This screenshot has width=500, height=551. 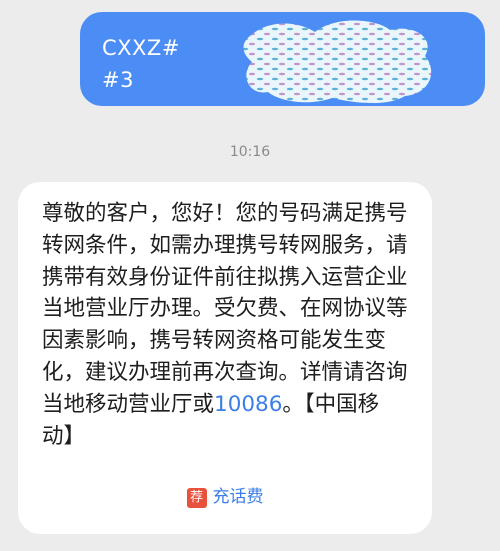 What do you see at coordinates (337, 62) in the screenshot?
I see `redaction-scribble` at bounding box center [337, 62].